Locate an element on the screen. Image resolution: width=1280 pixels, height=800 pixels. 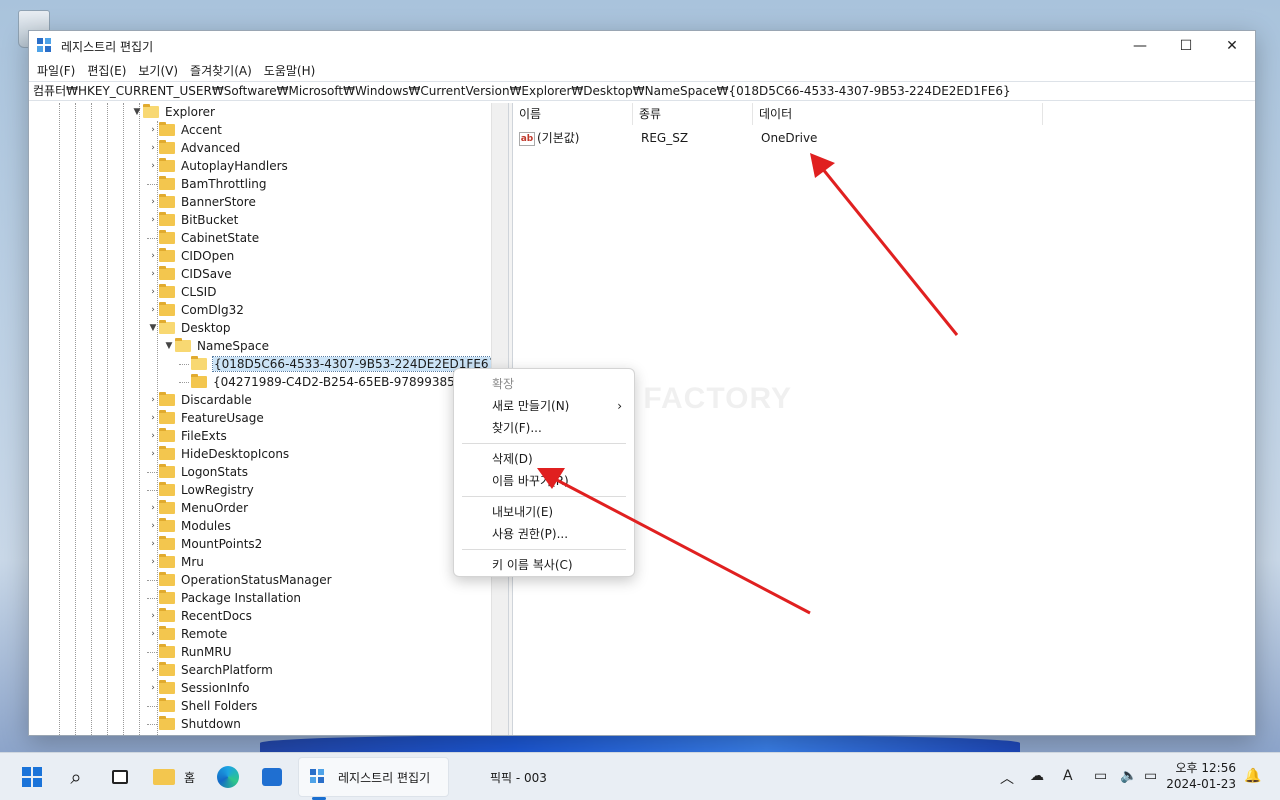
notification-bell-icon: 🔔 is located at coordinates (1252, 776).